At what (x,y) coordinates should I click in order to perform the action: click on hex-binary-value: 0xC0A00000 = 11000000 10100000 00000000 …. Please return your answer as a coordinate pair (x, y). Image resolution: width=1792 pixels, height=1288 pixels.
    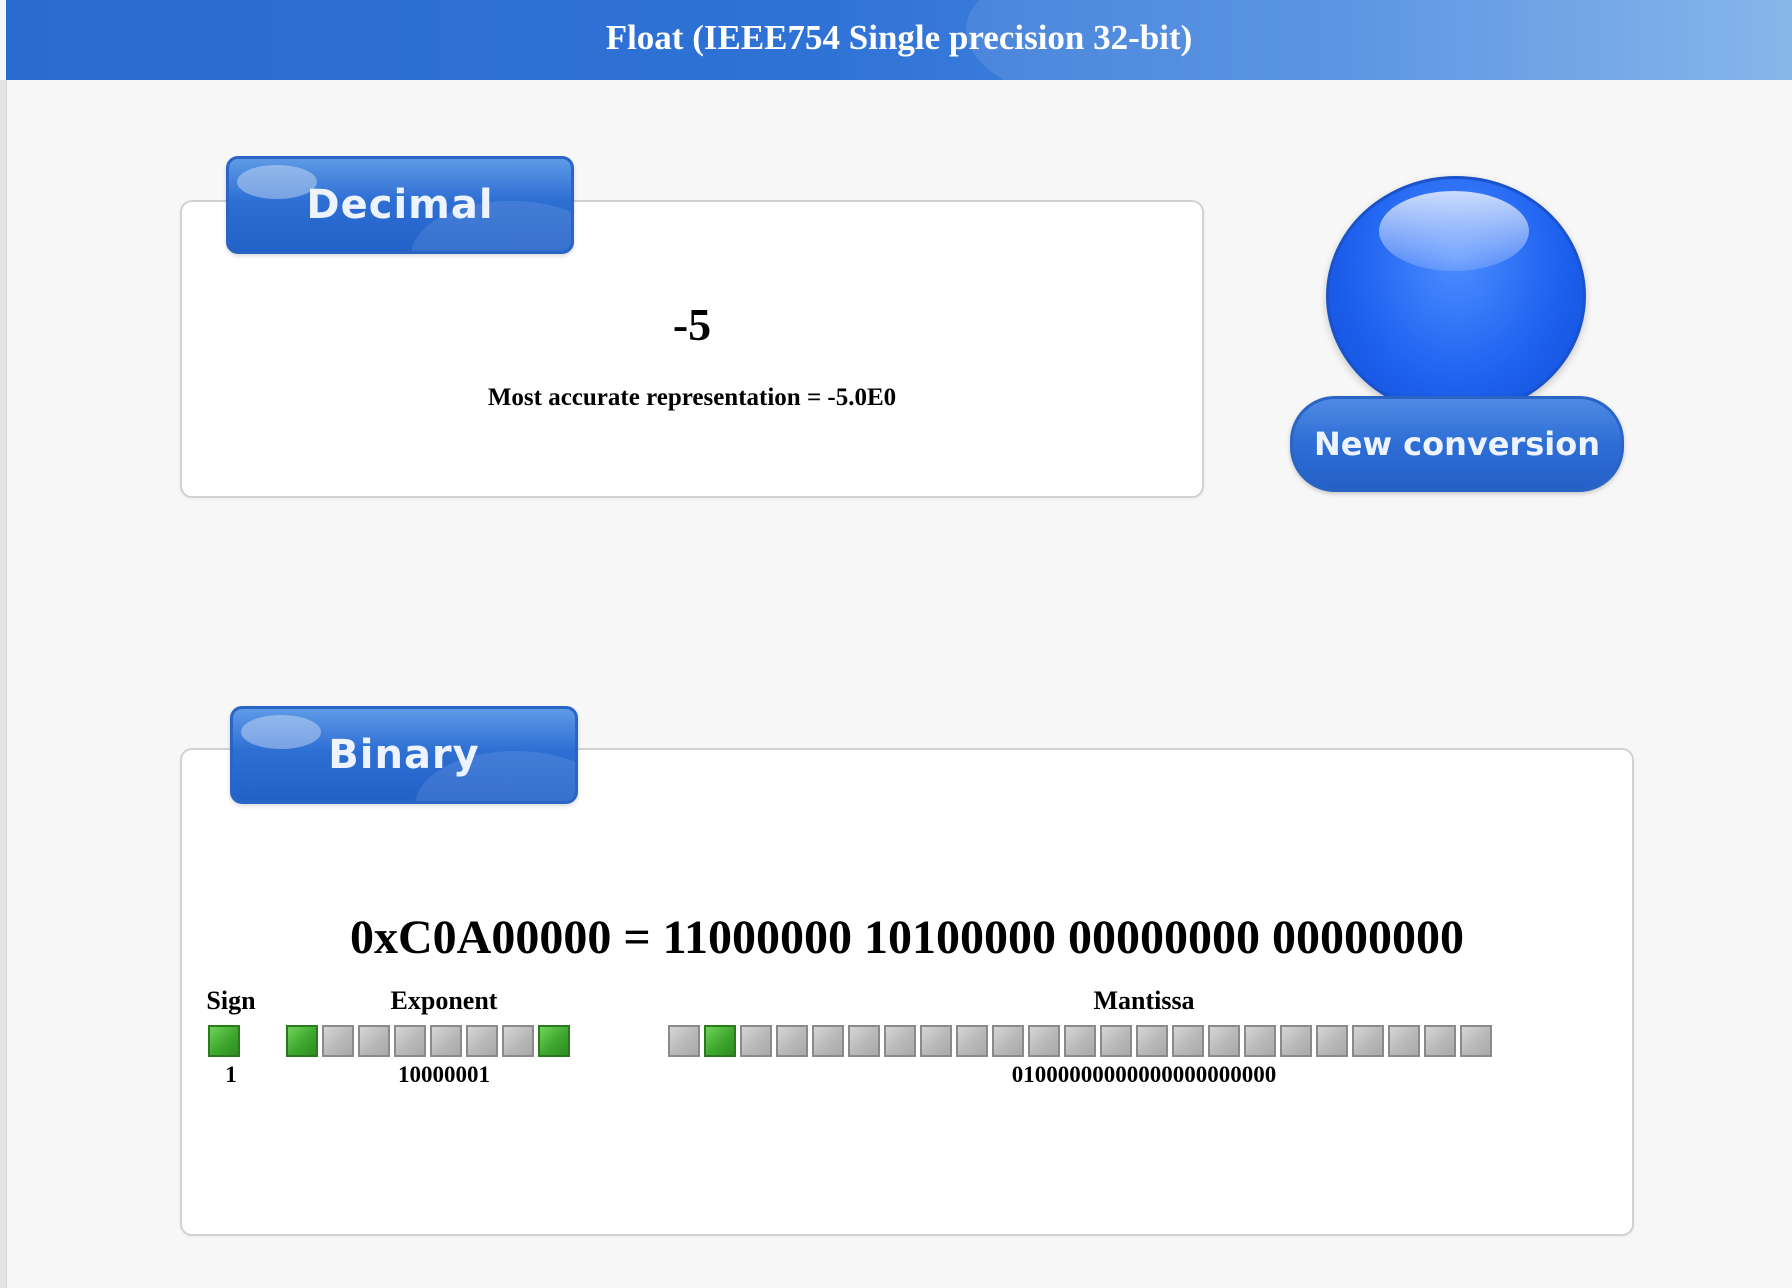
    Looking at the image, I should click on (907, 937).